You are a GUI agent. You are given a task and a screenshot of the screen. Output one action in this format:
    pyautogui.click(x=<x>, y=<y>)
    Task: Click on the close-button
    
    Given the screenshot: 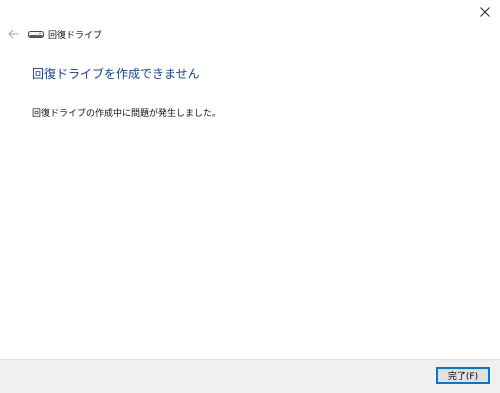 What is the action you would take?
    pyautogui.click(x=485, y=12)
    